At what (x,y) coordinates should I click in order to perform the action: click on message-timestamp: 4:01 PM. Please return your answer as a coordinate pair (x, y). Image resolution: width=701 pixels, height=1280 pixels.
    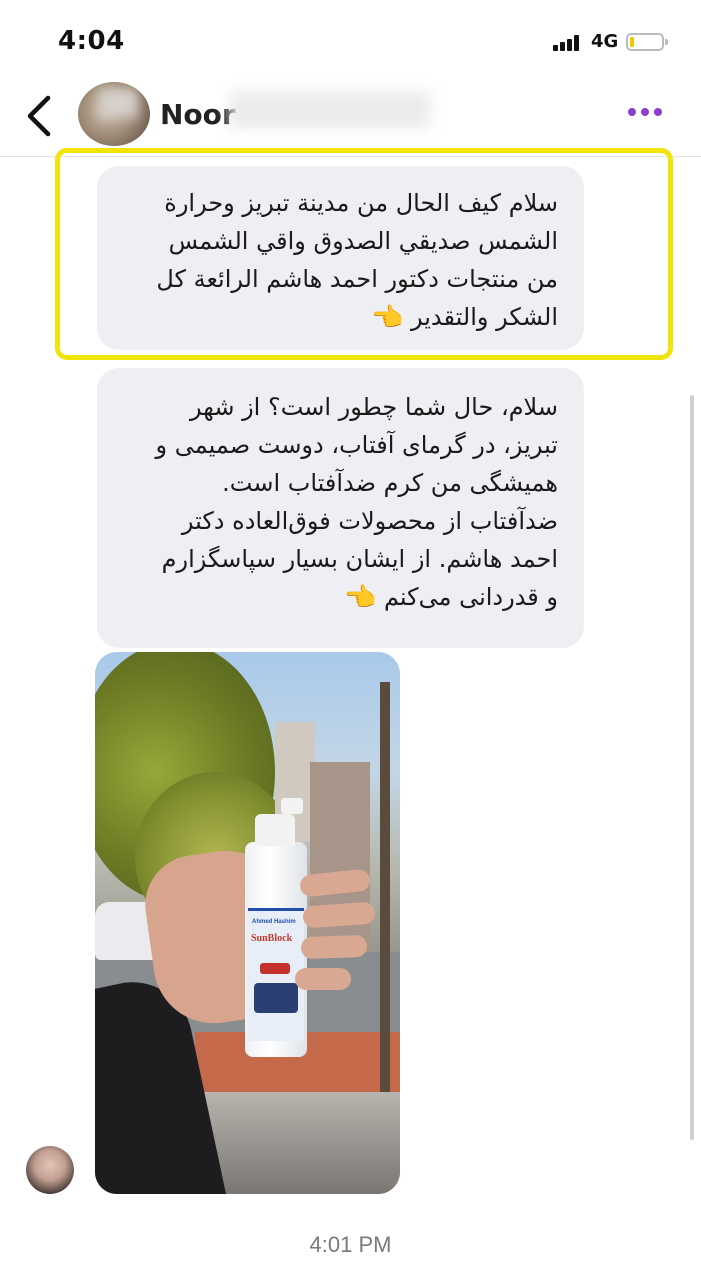
    Looking at the image, I should click on (350, 1244).